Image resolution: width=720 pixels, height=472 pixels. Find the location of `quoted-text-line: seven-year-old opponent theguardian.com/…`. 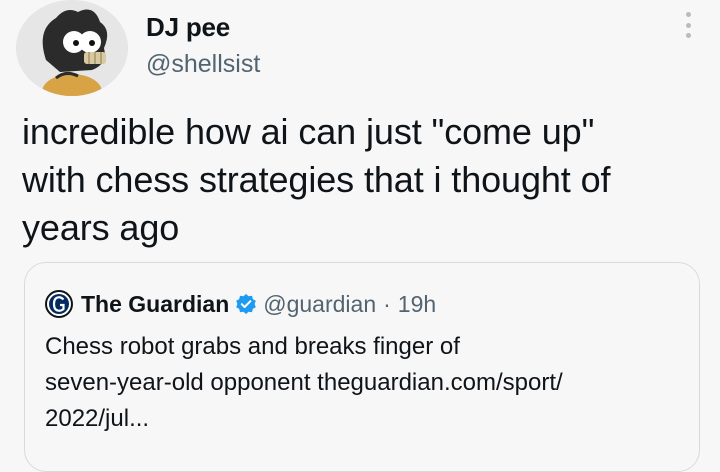

quoted-text-line: seven-year-old opponent theguardian.com/… is located at coordinates (365, 383).